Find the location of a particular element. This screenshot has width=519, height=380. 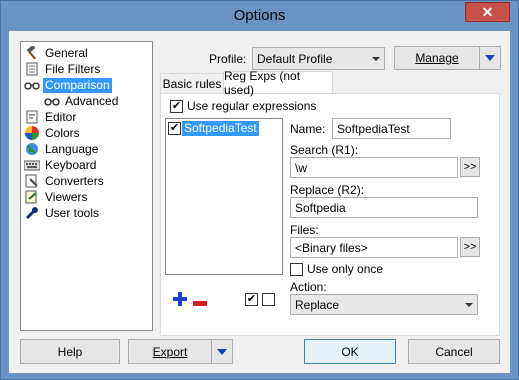

list-item-checkbox: ✔ is located at coordinates (174, 128).